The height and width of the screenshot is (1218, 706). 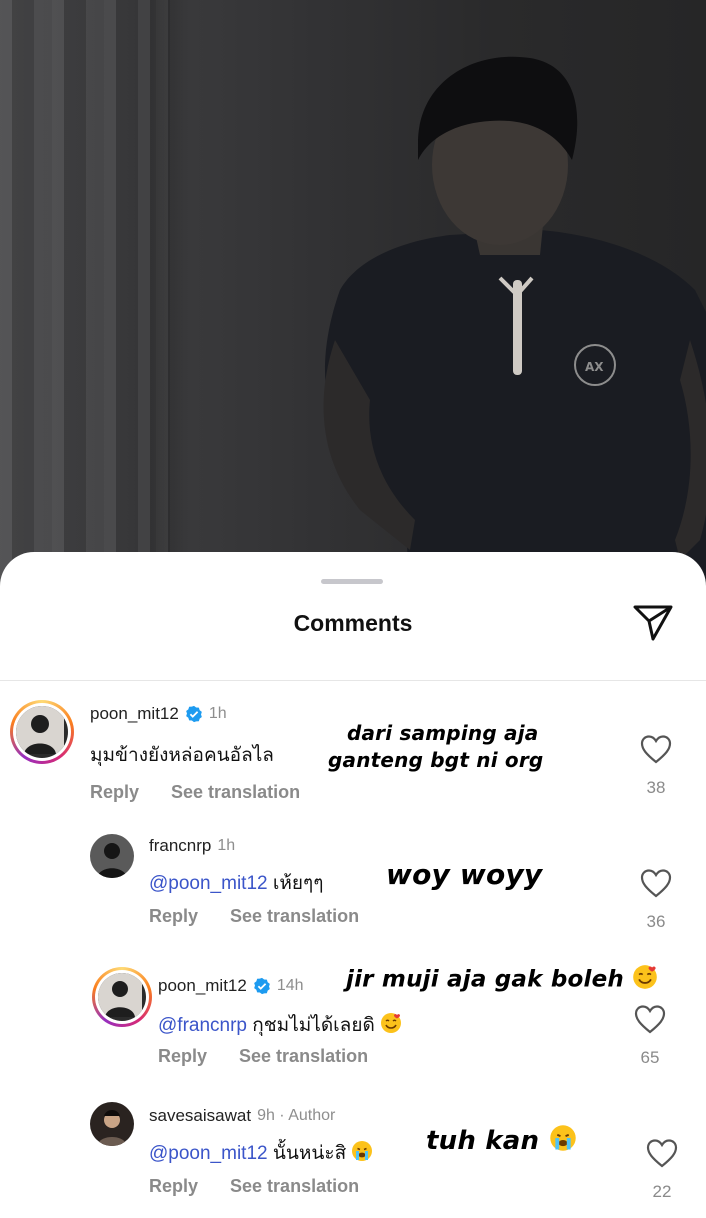 What do you see at coordinates (298, 883) in the screenshot?
I see `comment-text: เห้ยๆๆ` at bounding box center [298, 883].